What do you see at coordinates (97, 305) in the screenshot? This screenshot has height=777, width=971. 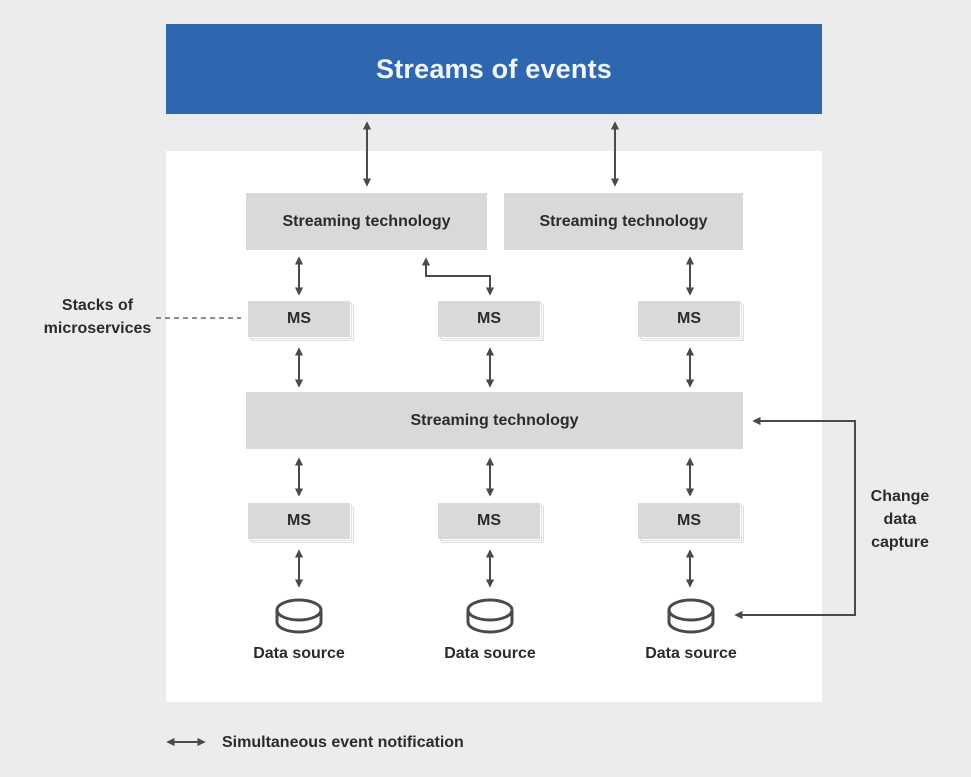 I see `annotation-line: Stacks of` at bounding box center [97, 305].